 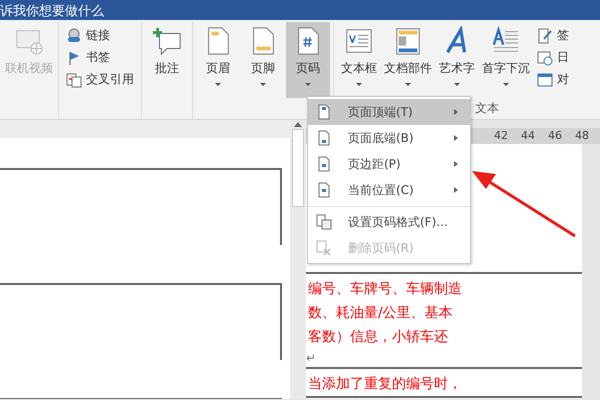 What do you see at coordinates (100, 57) in the screenshot?
I see `ribbon-button: 书签` at bounding box center [100, 57].